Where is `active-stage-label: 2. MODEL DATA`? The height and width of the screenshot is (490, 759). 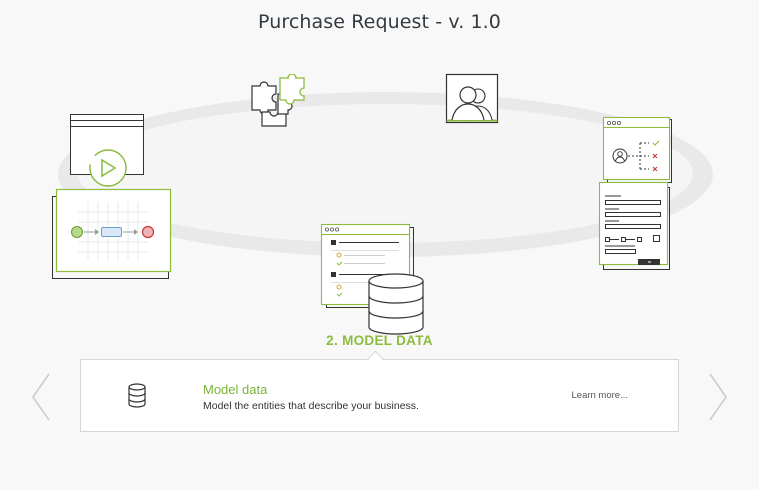
active-stage-label: 2. MODEL DATA is located at coordinates (379, 340).